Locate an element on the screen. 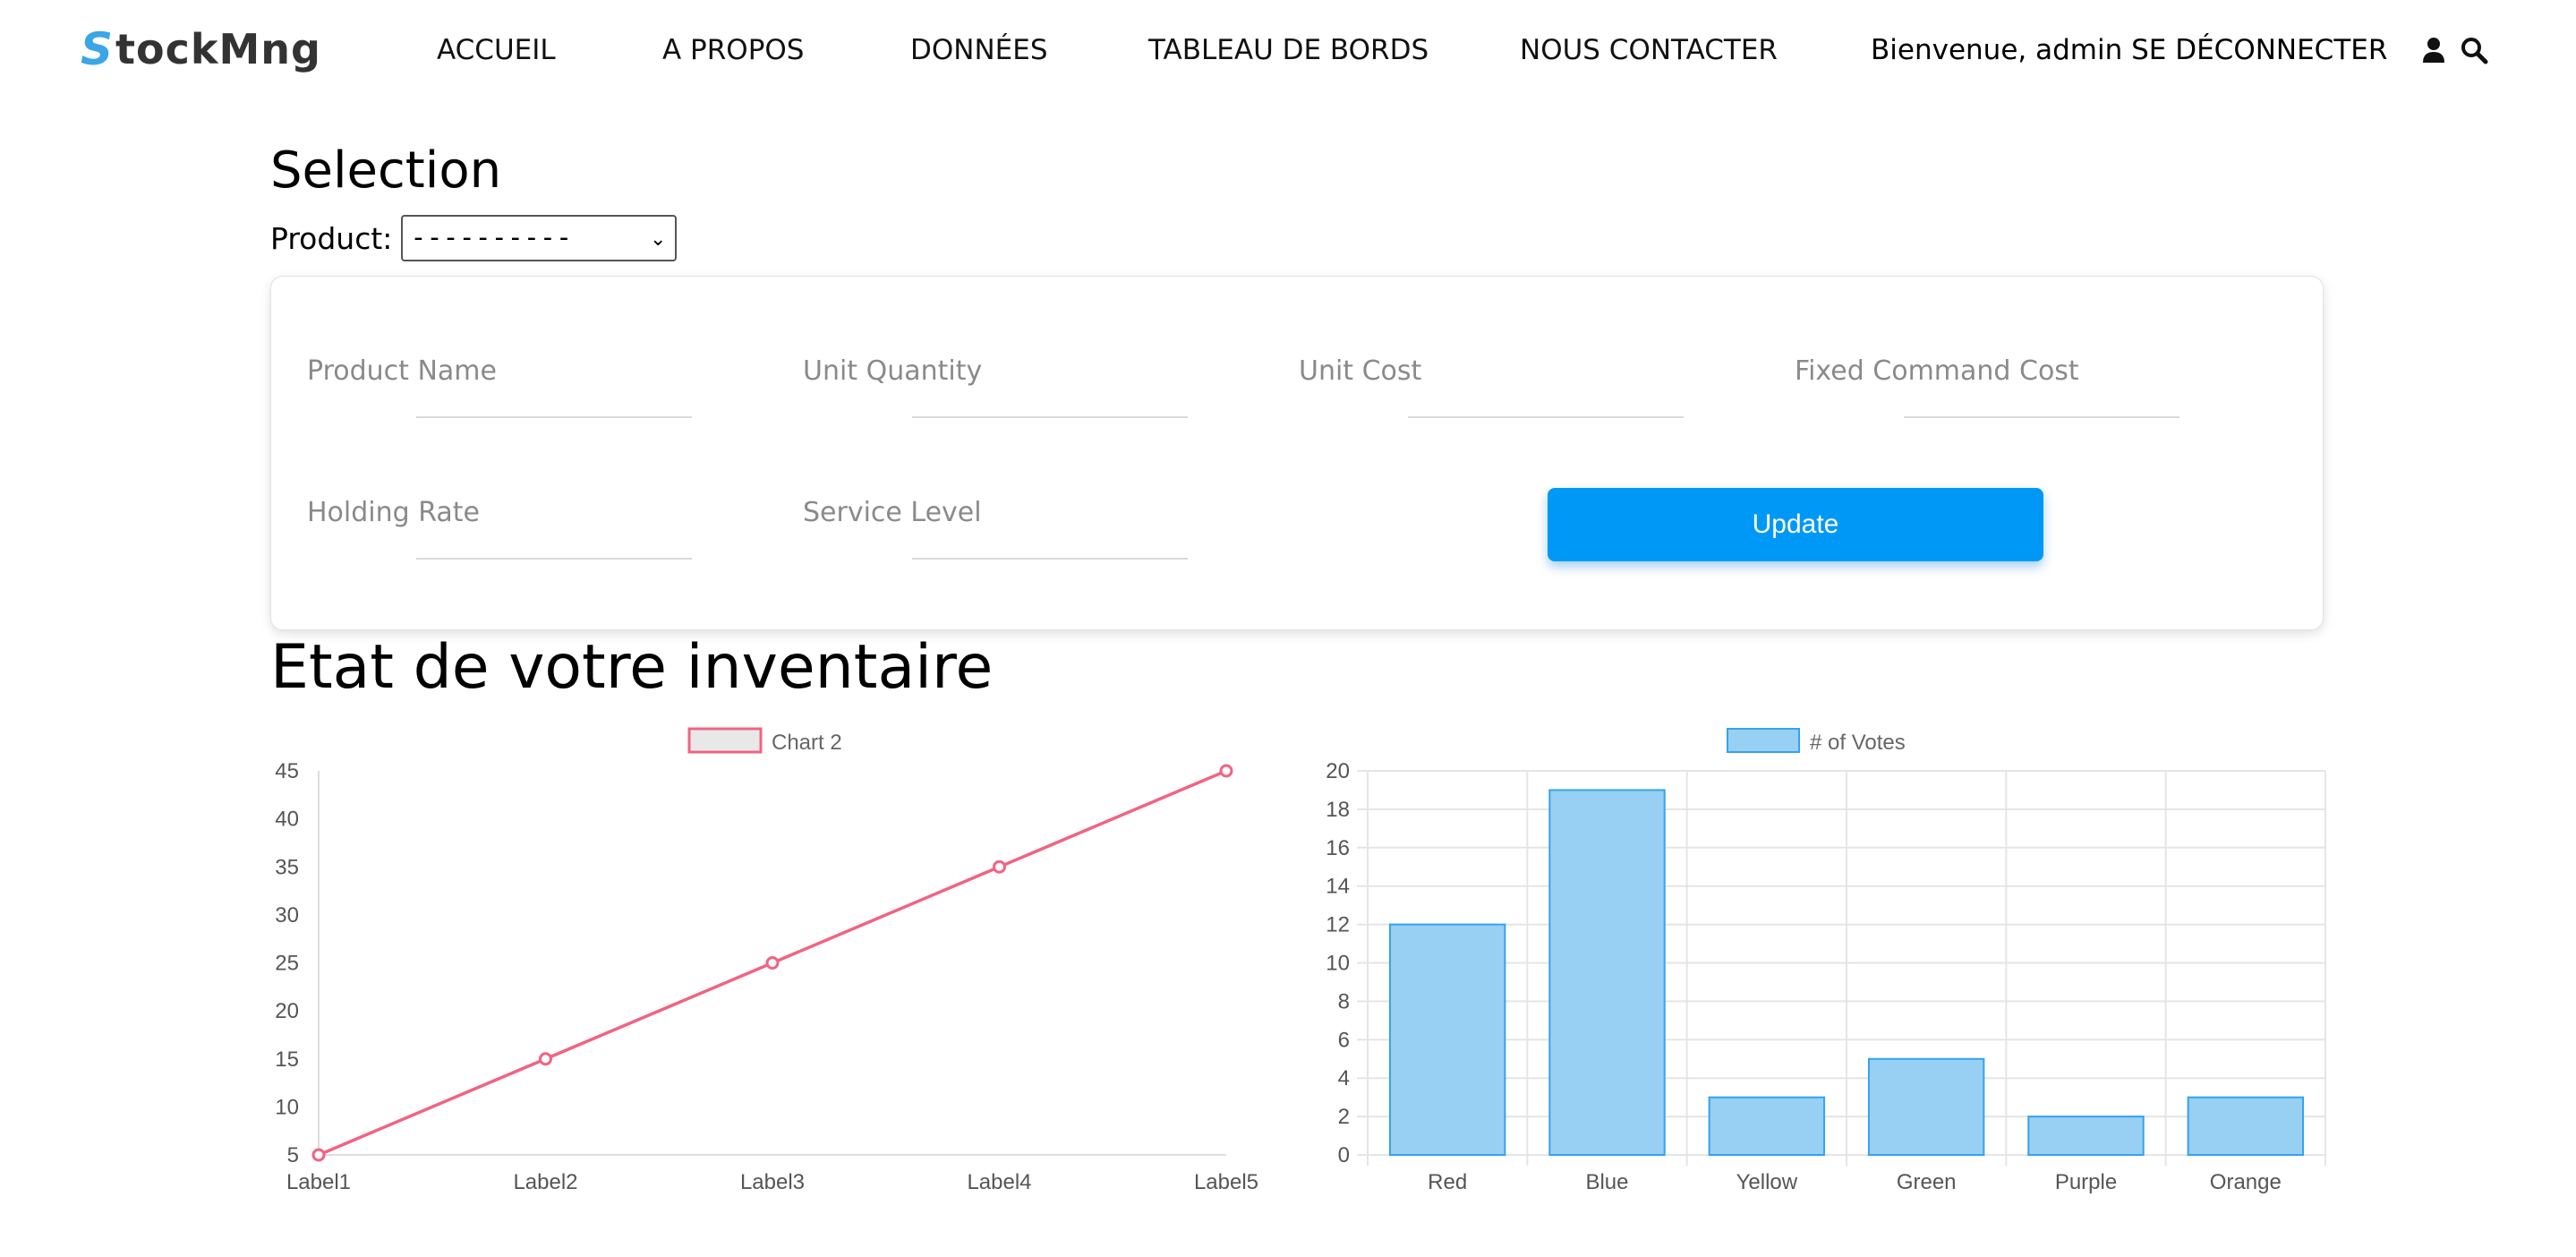  nav-a-propos: A PROPOS is located at coordinates (733, 50).